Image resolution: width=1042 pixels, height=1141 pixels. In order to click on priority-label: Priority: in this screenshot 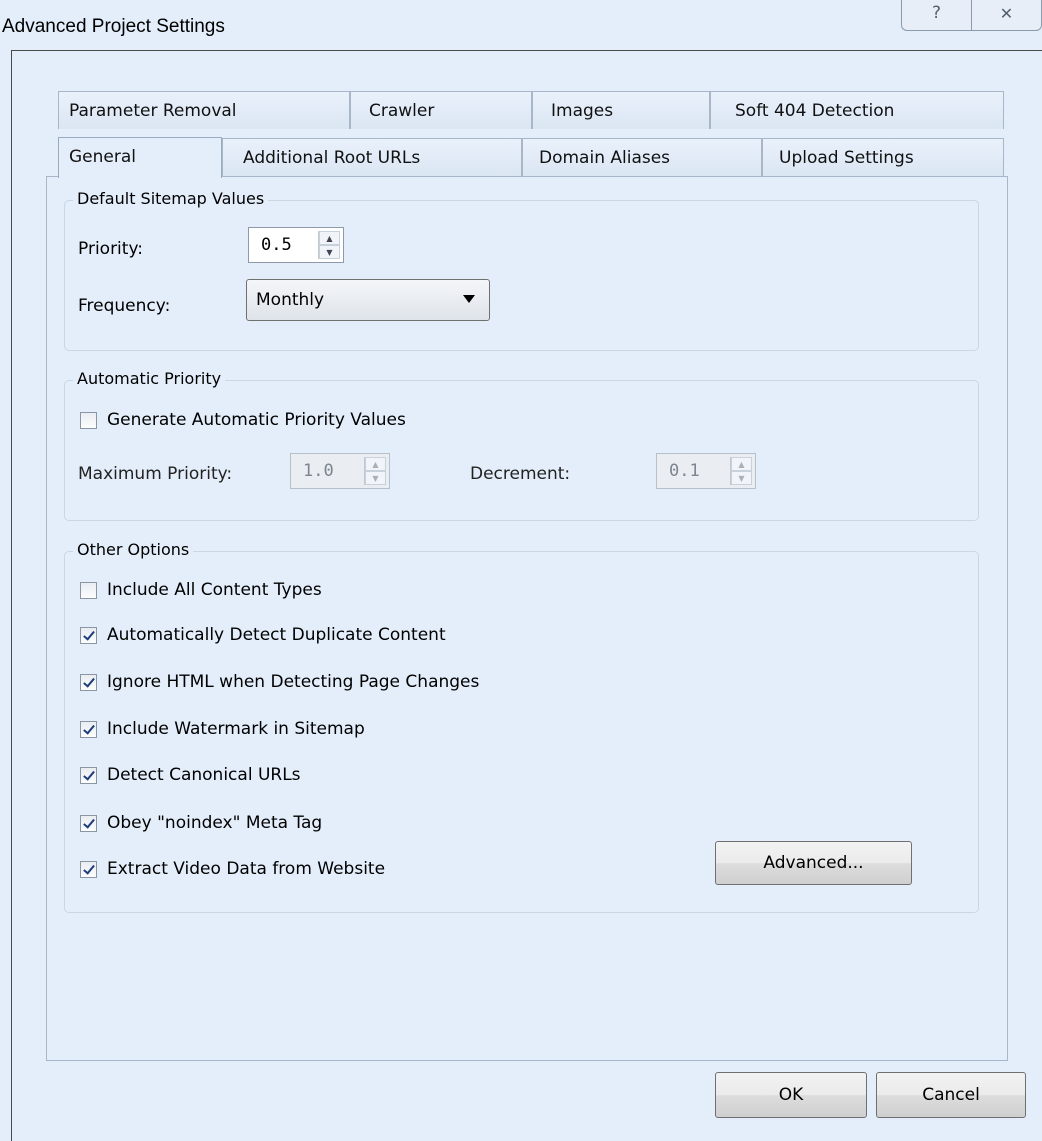, I will do `click(110, 249)`.